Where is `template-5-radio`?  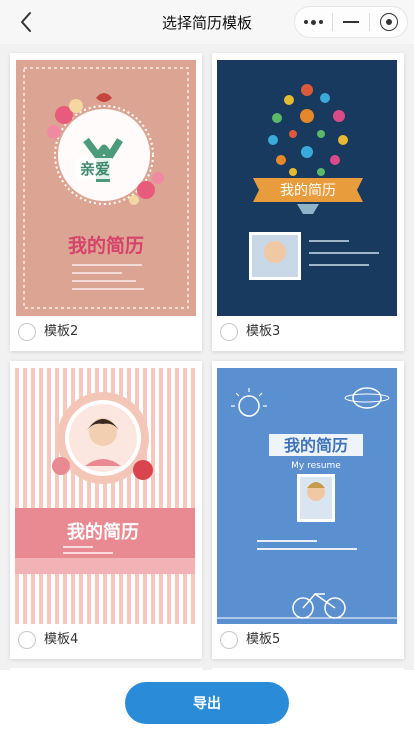
template-5-radio is located at coordinates (229, 640).